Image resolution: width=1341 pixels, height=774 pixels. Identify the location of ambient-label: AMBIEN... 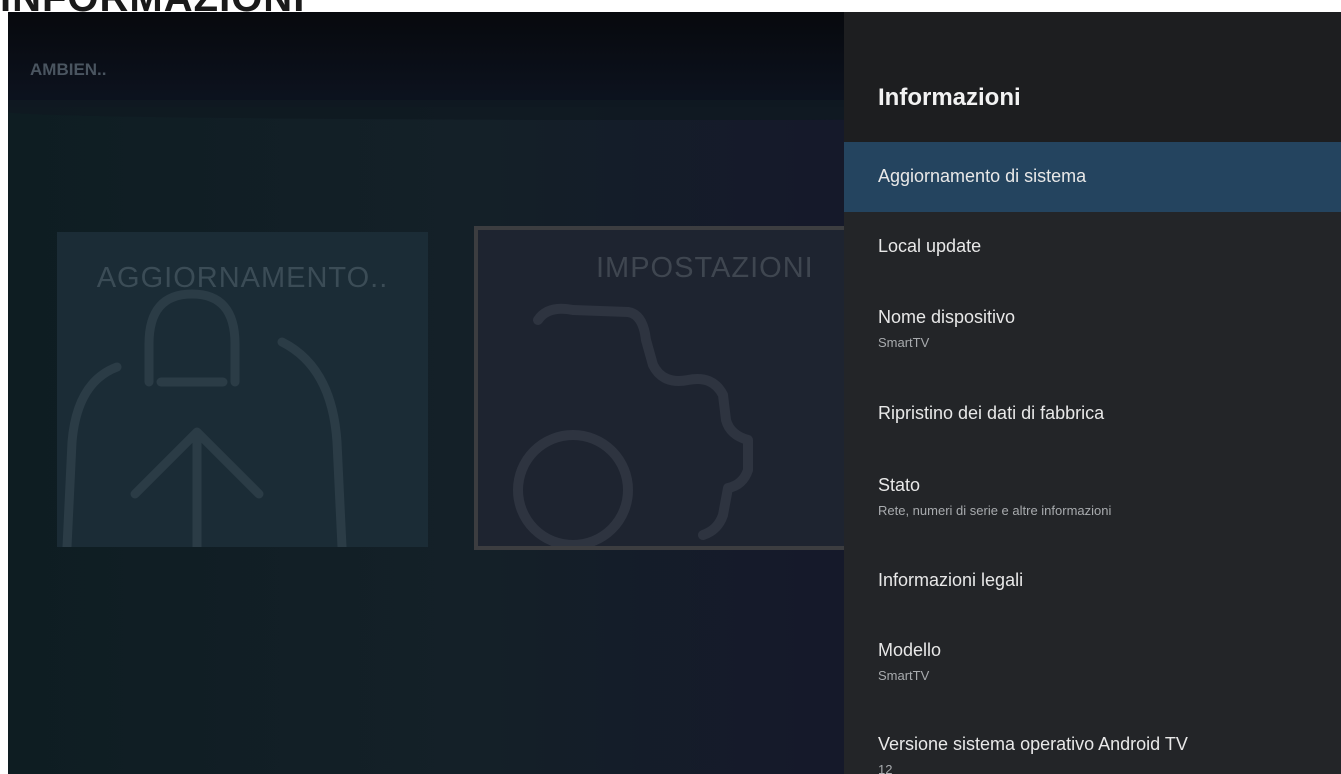
(68, 69).